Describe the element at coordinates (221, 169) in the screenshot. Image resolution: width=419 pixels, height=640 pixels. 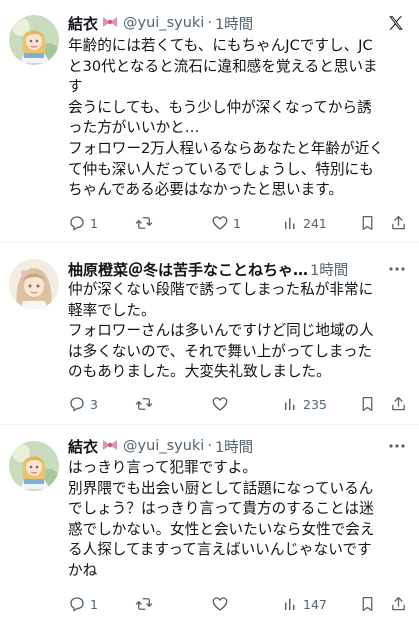
I see `tweet-line: て仲も深い人だっているでしょうし、特別にも` at that location.